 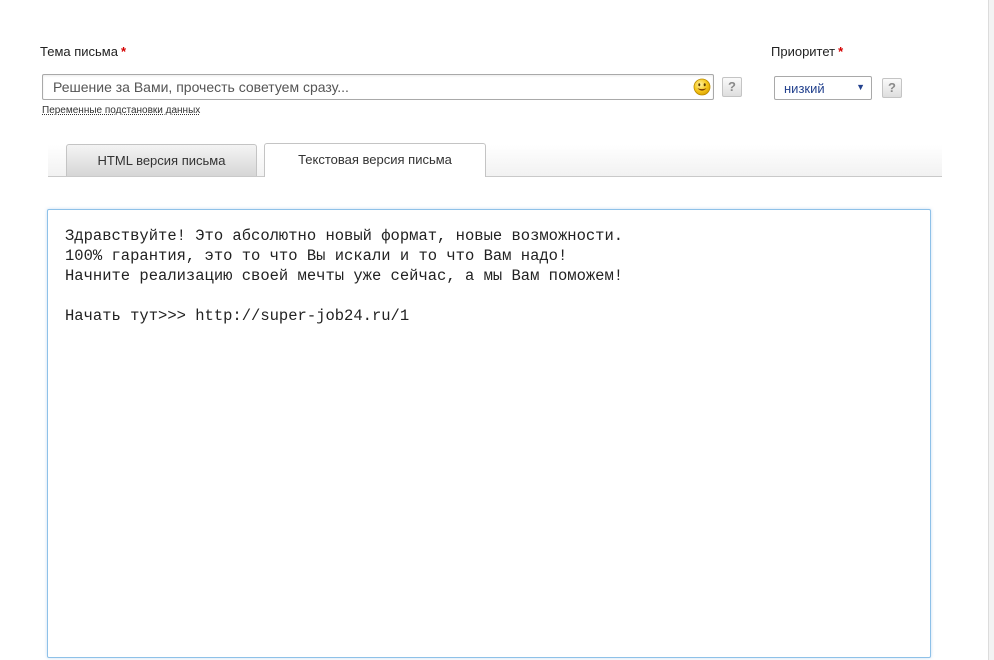 I want to click on subject-label: Тема письма, so click(x=79, y=51).